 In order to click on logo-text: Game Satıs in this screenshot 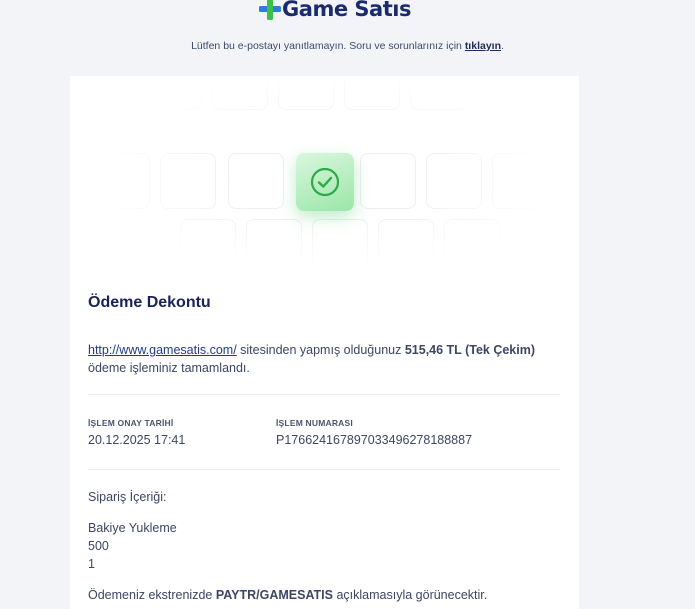, I will do `click(346, 10)`.